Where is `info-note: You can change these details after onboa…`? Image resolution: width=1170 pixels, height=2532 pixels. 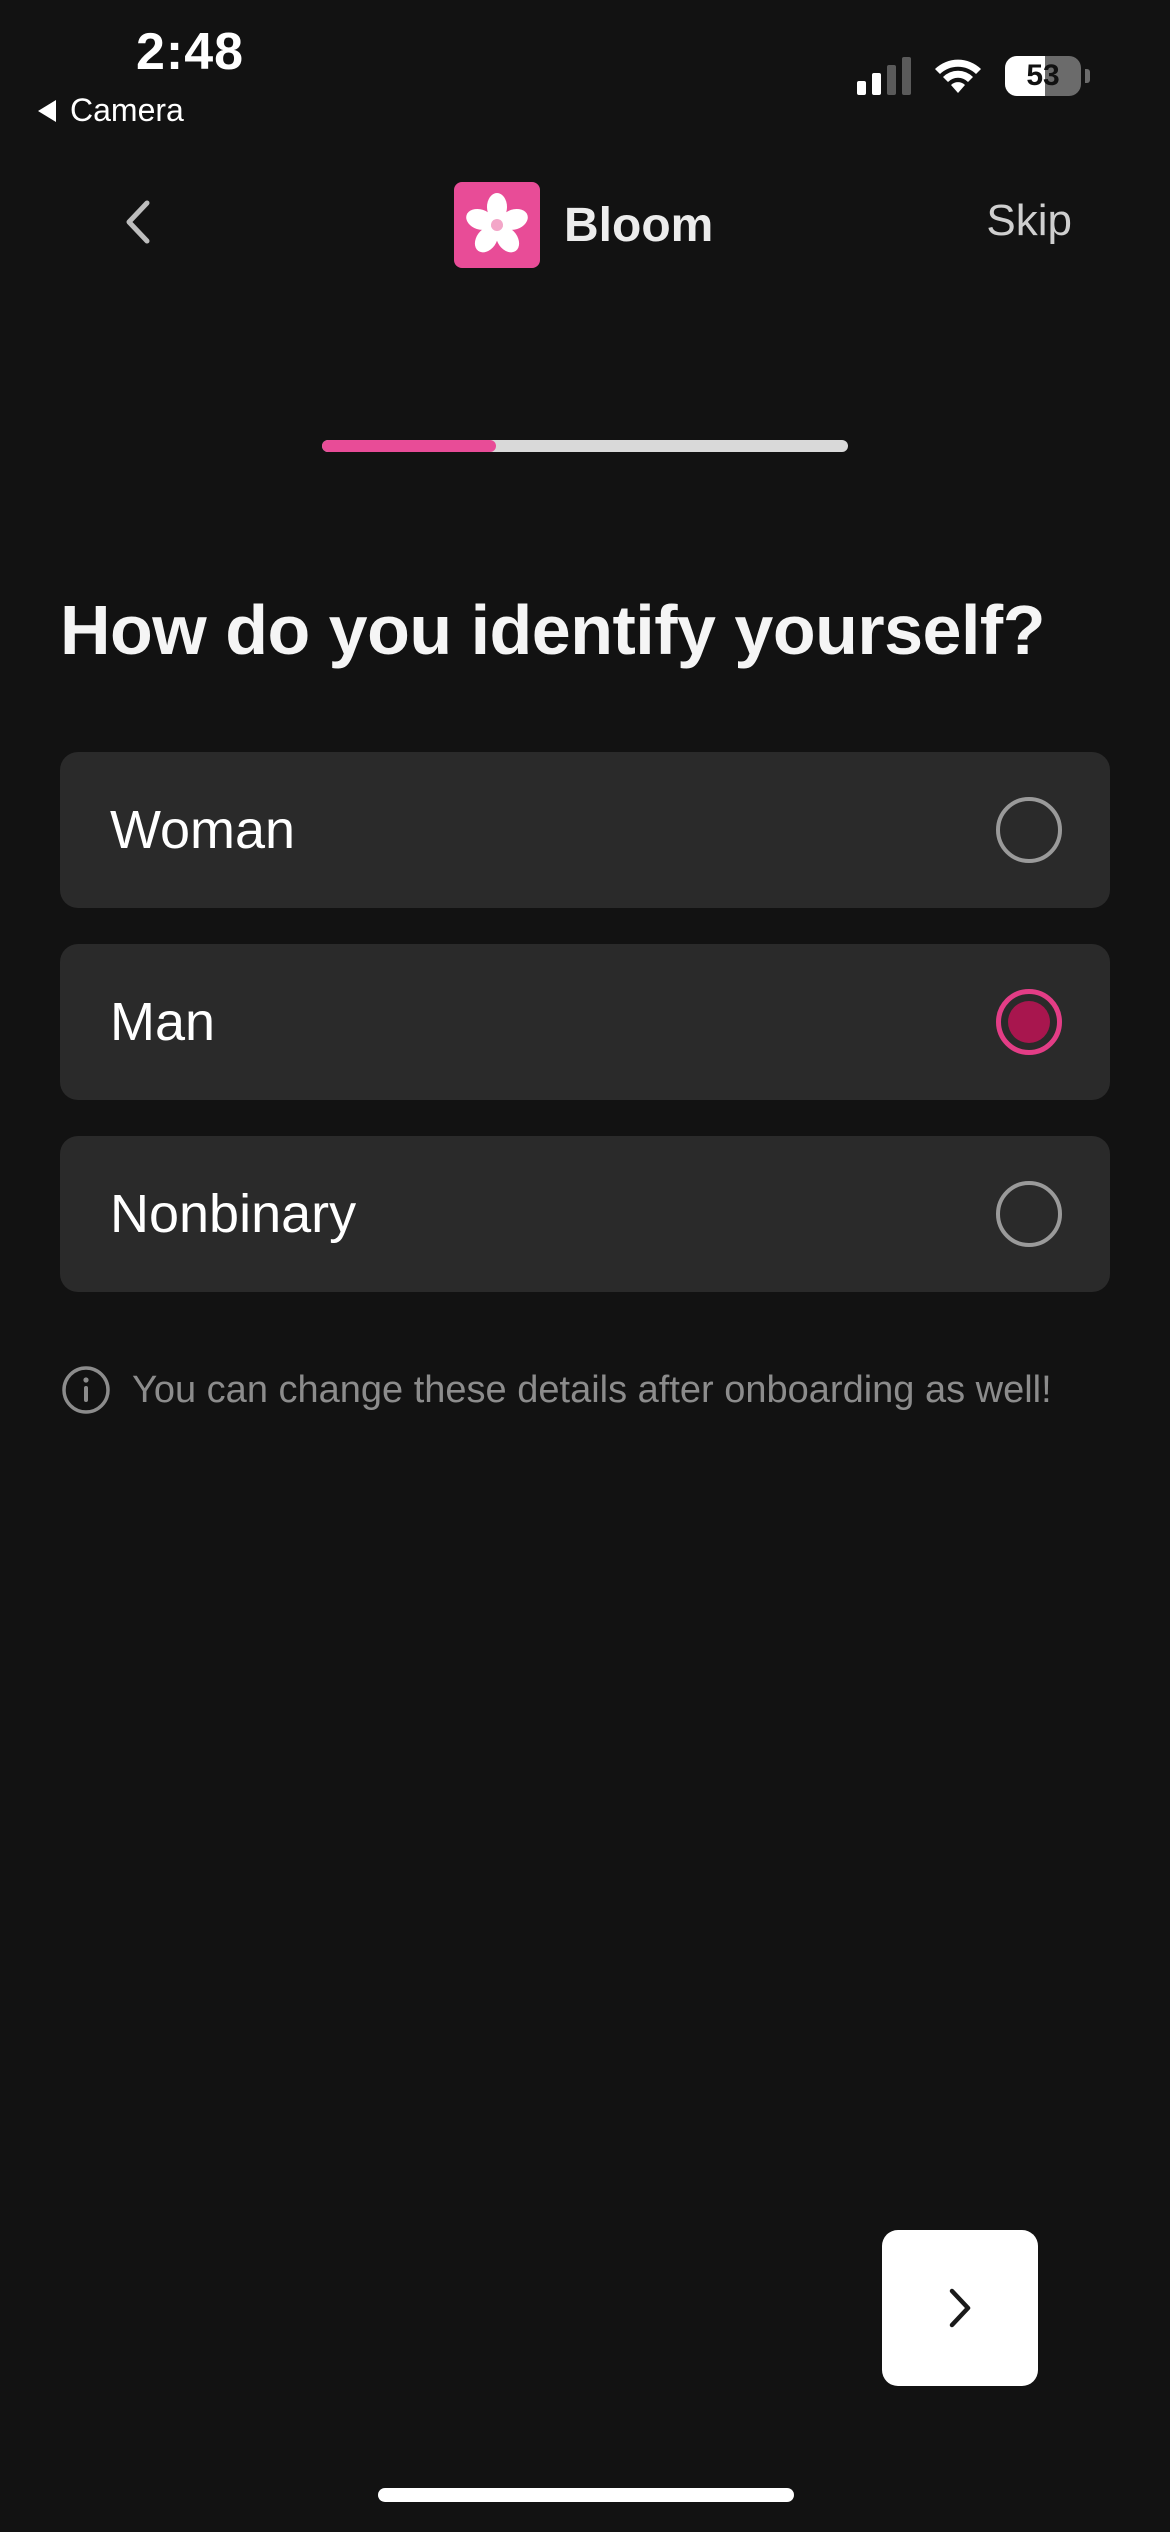 info-note: You can change these details after onboa… is located at coordinates (556, 1390).